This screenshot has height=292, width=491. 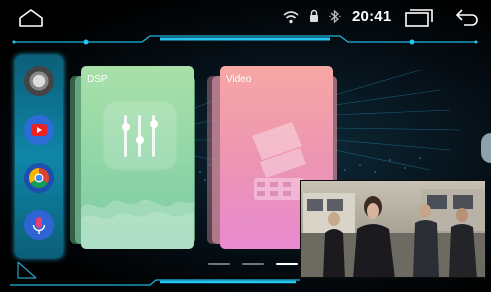 I want to click on video-frame, so click(x=393, y=229).